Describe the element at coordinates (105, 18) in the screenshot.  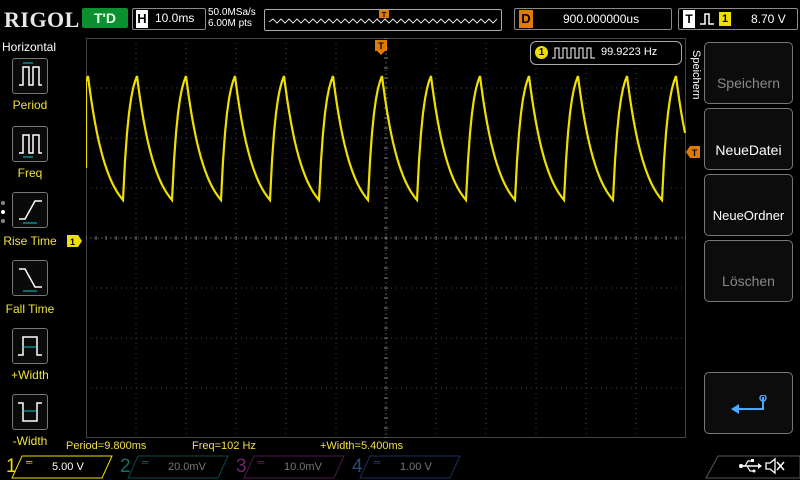
I see `trigger-status-badge: T'D` at that location.